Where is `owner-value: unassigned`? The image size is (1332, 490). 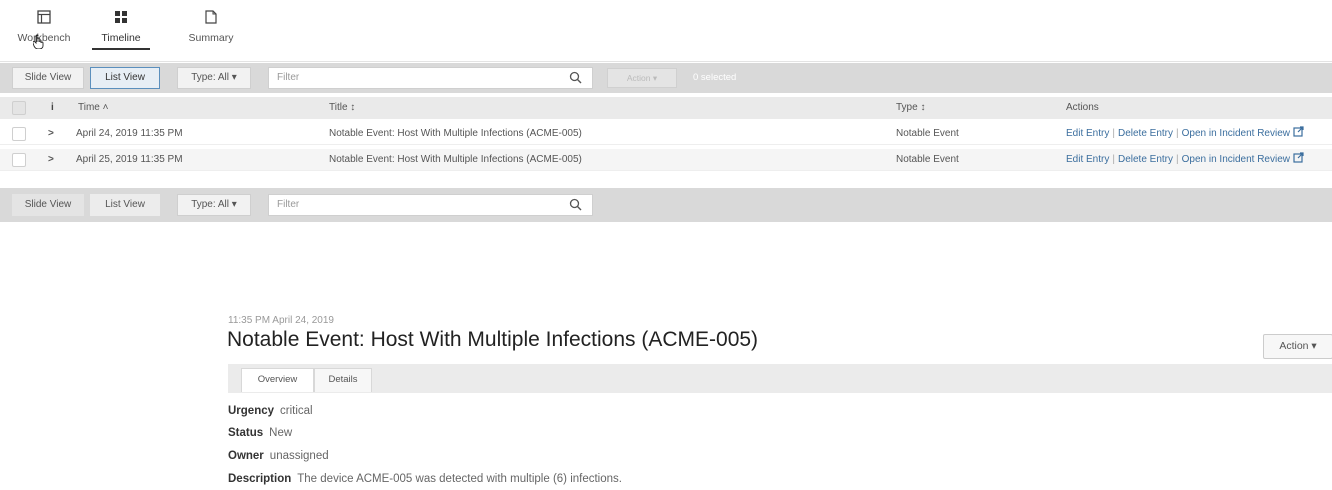
owner-value: unassigned is located at coordinates (299, 456).